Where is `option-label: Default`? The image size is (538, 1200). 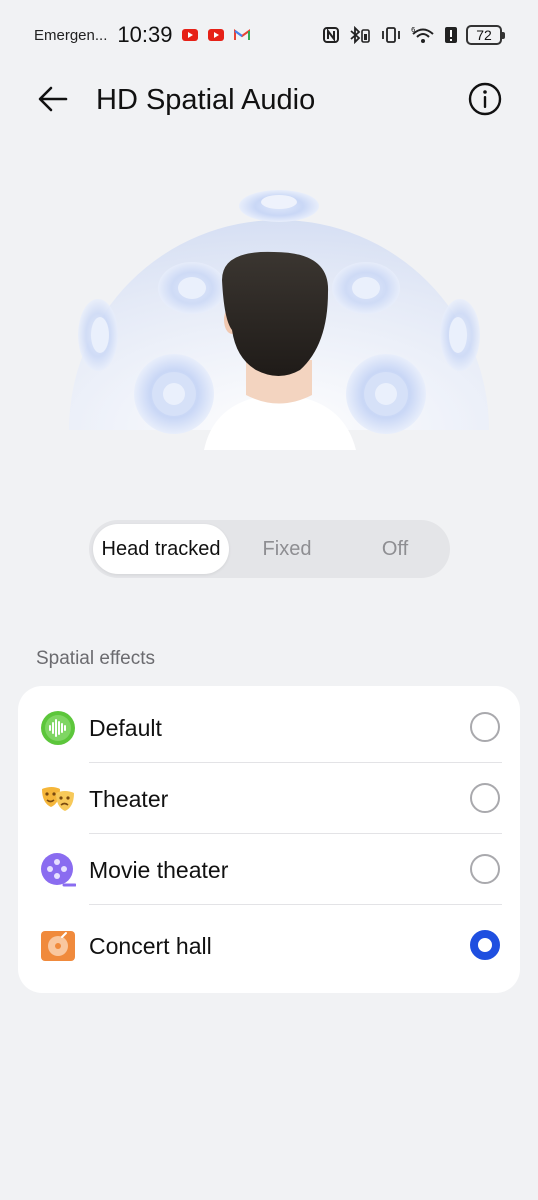 option-label: Default is located at coordinates (125, 728).